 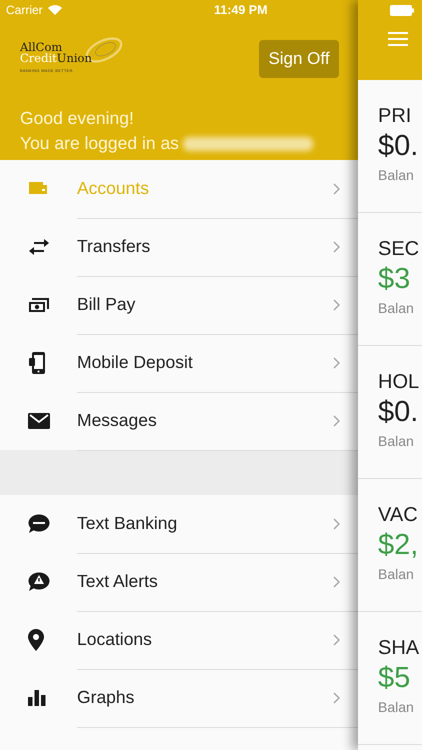 I want to click on menu-item: Text Alerts, so click(x=179, y=582).